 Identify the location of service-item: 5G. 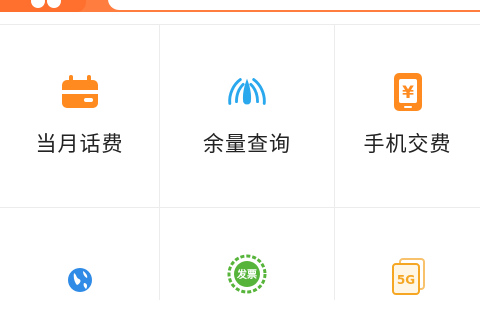
(407, 283).